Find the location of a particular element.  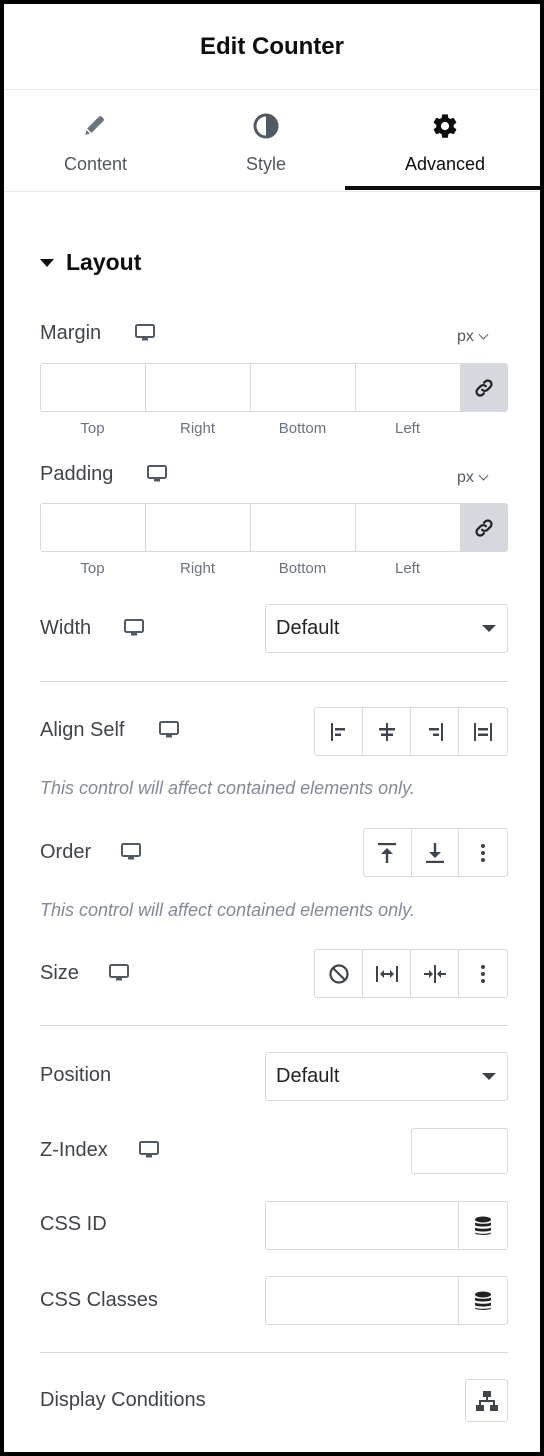

align-self-label: Align Self is located at coordinates (82, 730).